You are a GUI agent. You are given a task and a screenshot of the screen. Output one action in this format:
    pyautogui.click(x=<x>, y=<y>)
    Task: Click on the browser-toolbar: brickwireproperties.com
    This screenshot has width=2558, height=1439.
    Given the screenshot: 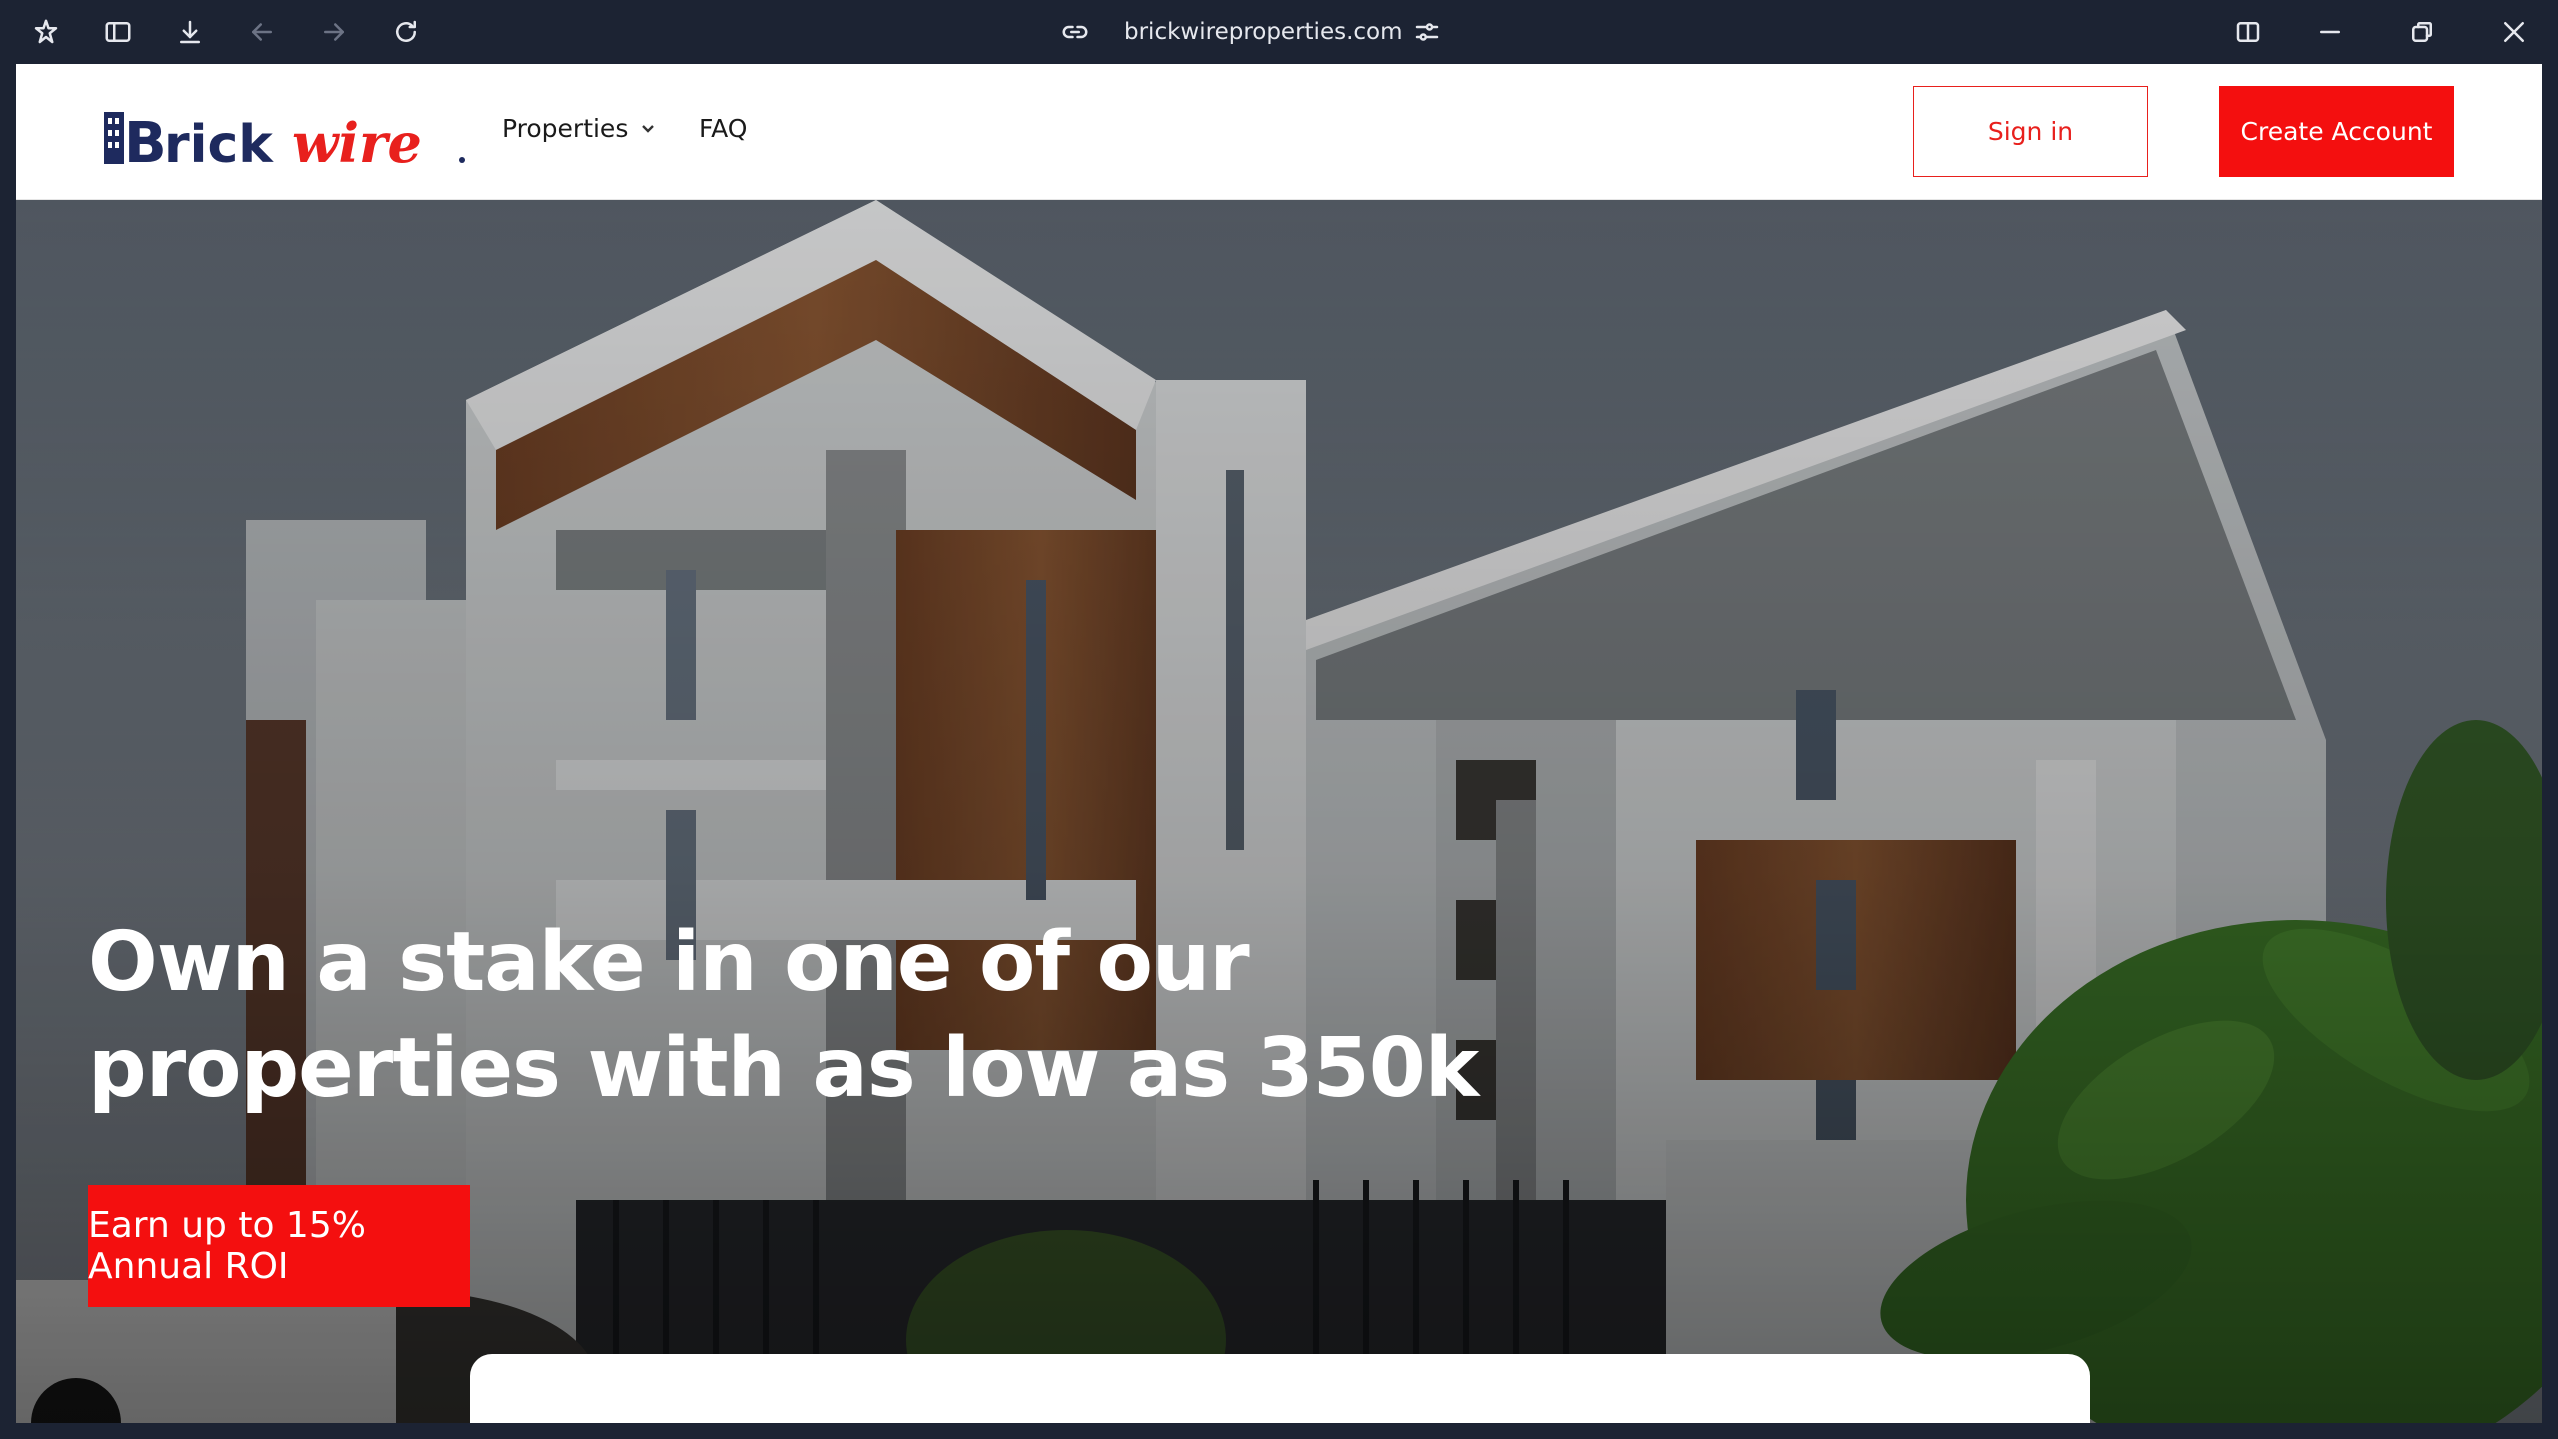 What is the action you would take?
    pyautogui.click(x=1279, y=32)
    